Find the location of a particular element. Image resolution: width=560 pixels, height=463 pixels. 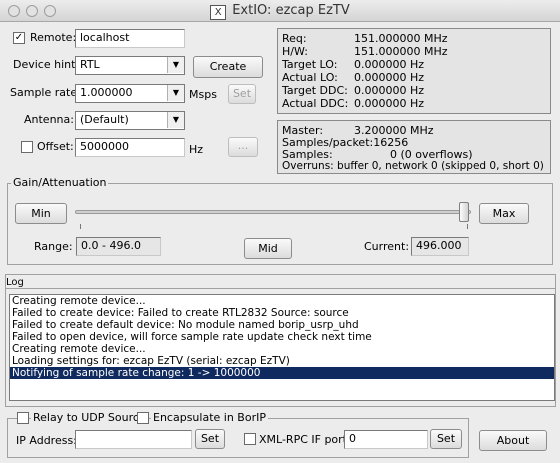

device-hint-combo: RTL ▼ is located at coordinates (130, 65).